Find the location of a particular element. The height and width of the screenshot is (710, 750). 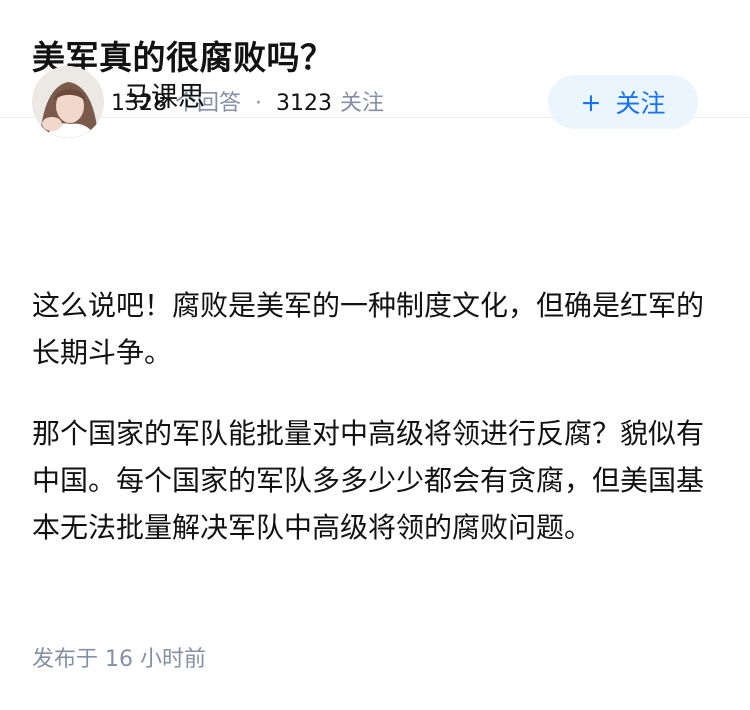

follow-button: + 关注 is located at coordinates (623, 102).